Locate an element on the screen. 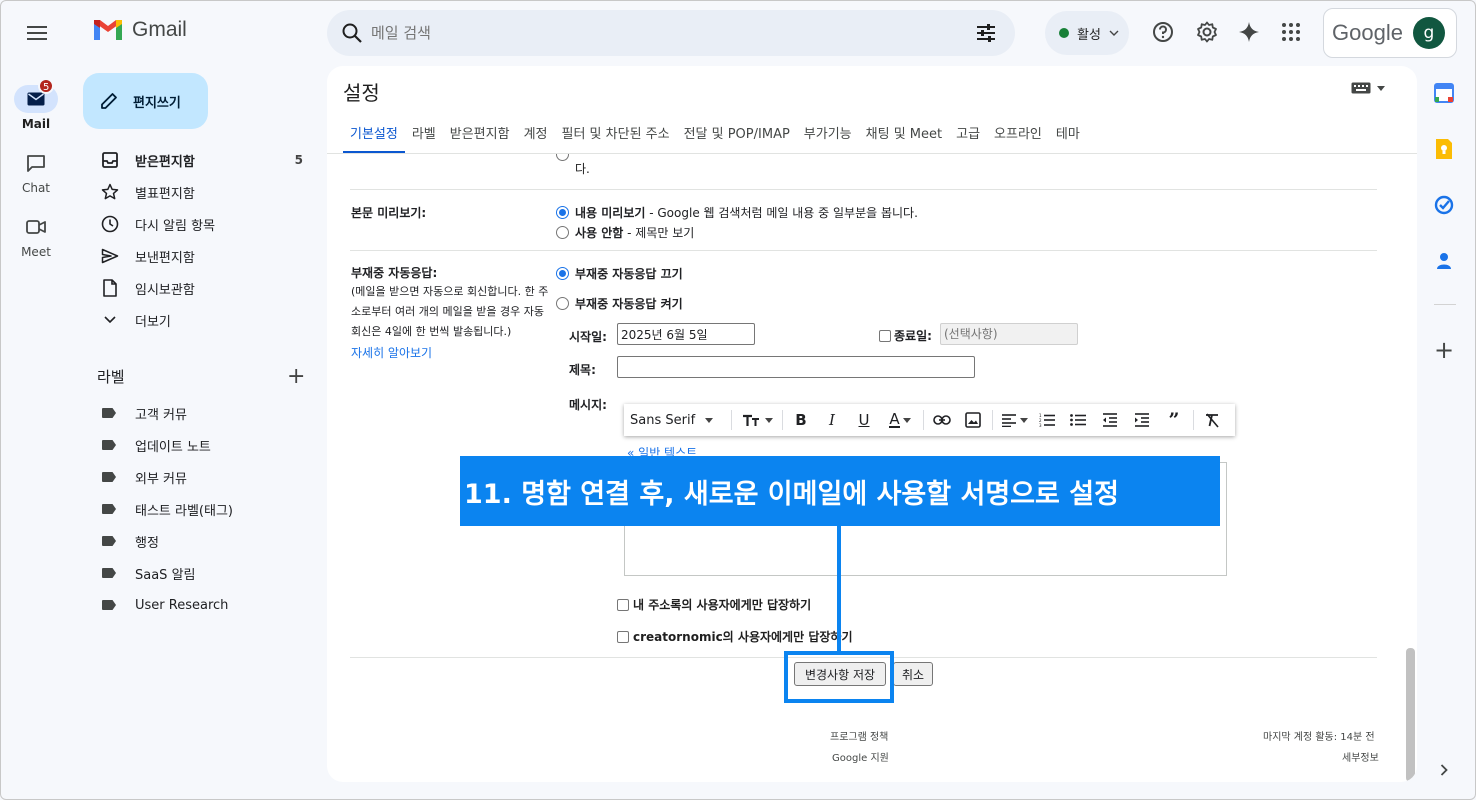  cancel-button: 취소 is located at coordinates (913, 674).